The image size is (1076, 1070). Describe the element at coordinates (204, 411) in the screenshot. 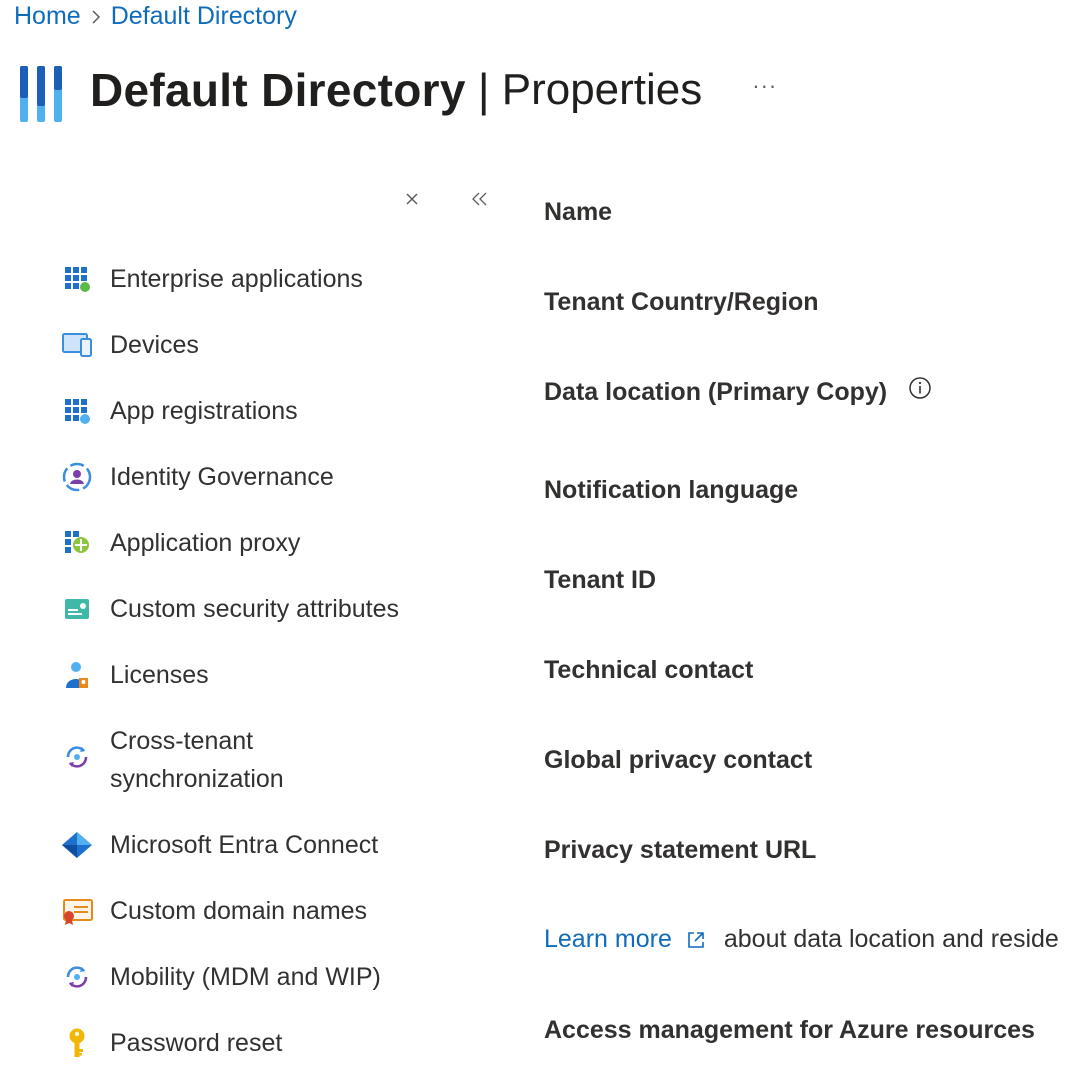

I see `sidebar-item-label: App registrations` at that location.